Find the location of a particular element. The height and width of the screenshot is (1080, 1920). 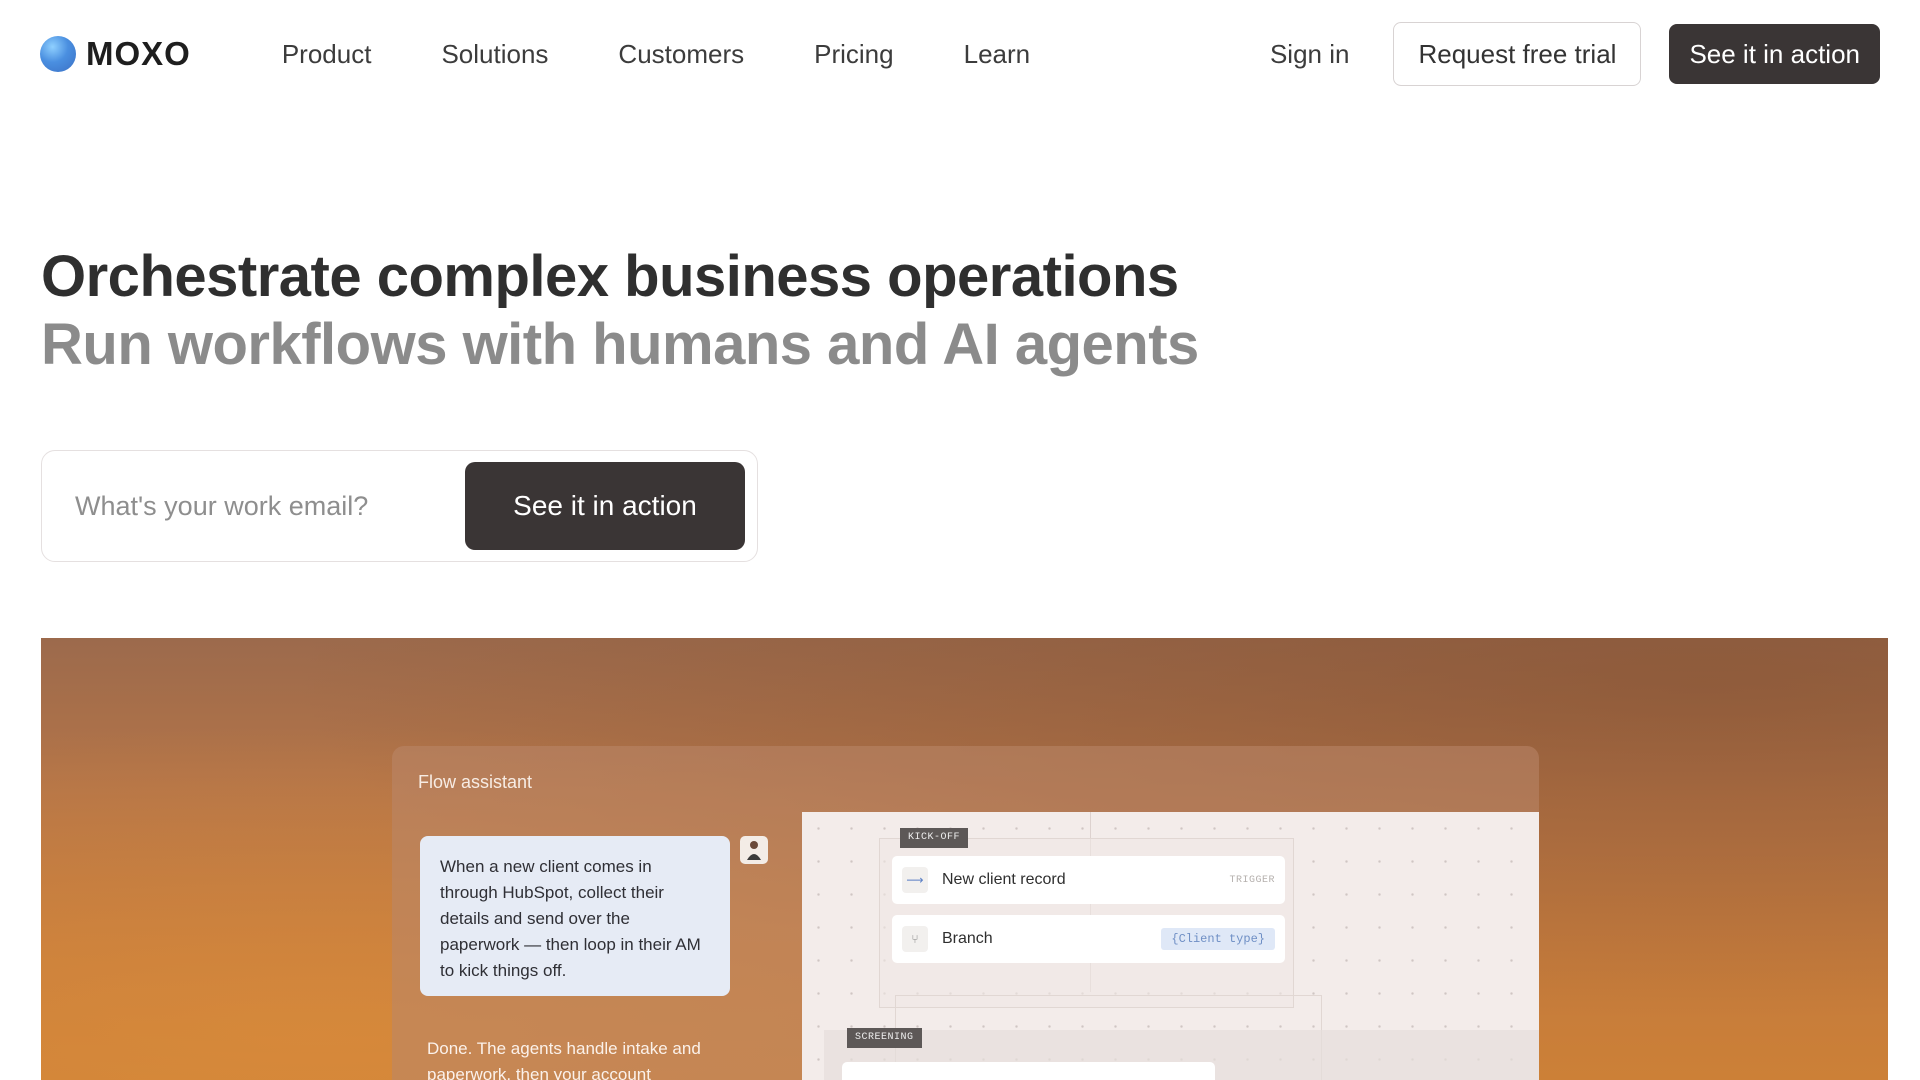

nav-item-customers: Customers is located at coordinates (681, 54).